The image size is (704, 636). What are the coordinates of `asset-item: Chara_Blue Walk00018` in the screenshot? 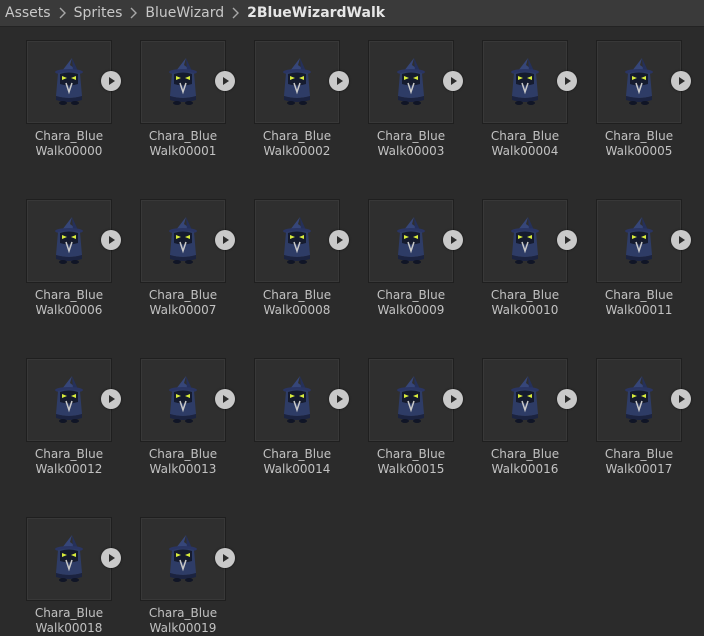 It's located at (73, 576).